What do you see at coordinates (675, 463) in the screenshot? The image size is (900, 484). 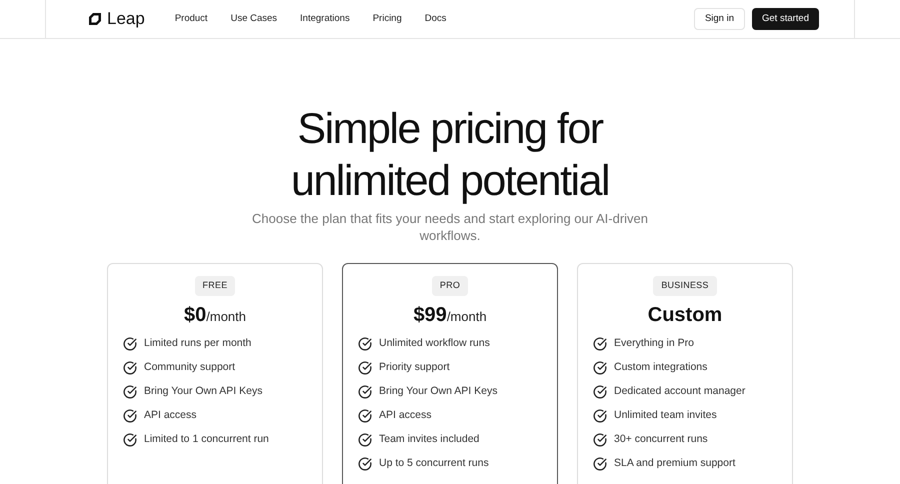 I see `feature-text: SLA and premium support` at bounding box center [675, 463].